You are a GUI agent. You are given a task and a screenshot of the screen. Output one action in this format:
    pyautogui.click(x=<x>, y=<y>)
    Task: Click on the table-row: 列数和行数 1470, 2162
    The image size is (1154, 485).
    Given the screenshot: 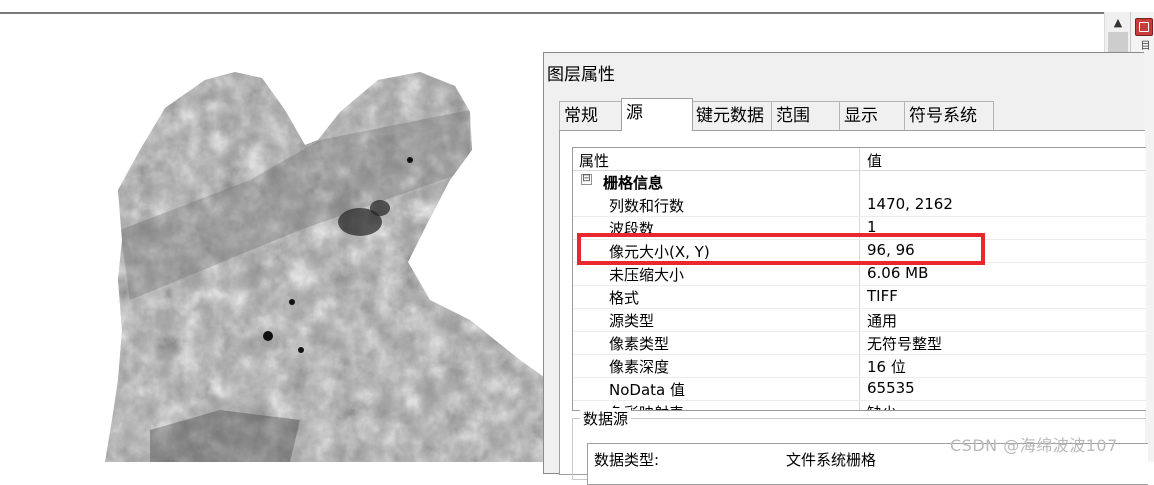 What is the action you would take?
    pyautogui.click(x=859, y=205)
    